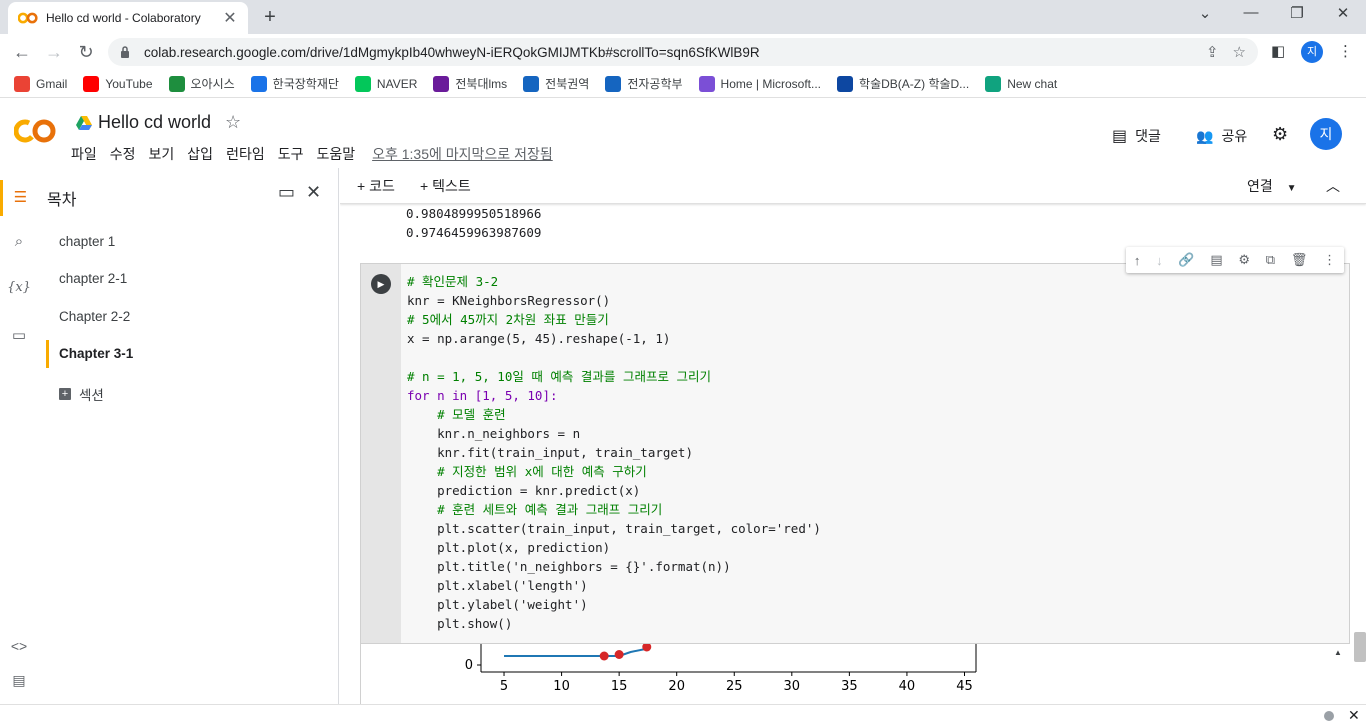  Describe the element at coordinates (19, 436) in the screenshot. I see `side-rail: ☰ ⌕ {x} ▭ <> ▤` at that location.